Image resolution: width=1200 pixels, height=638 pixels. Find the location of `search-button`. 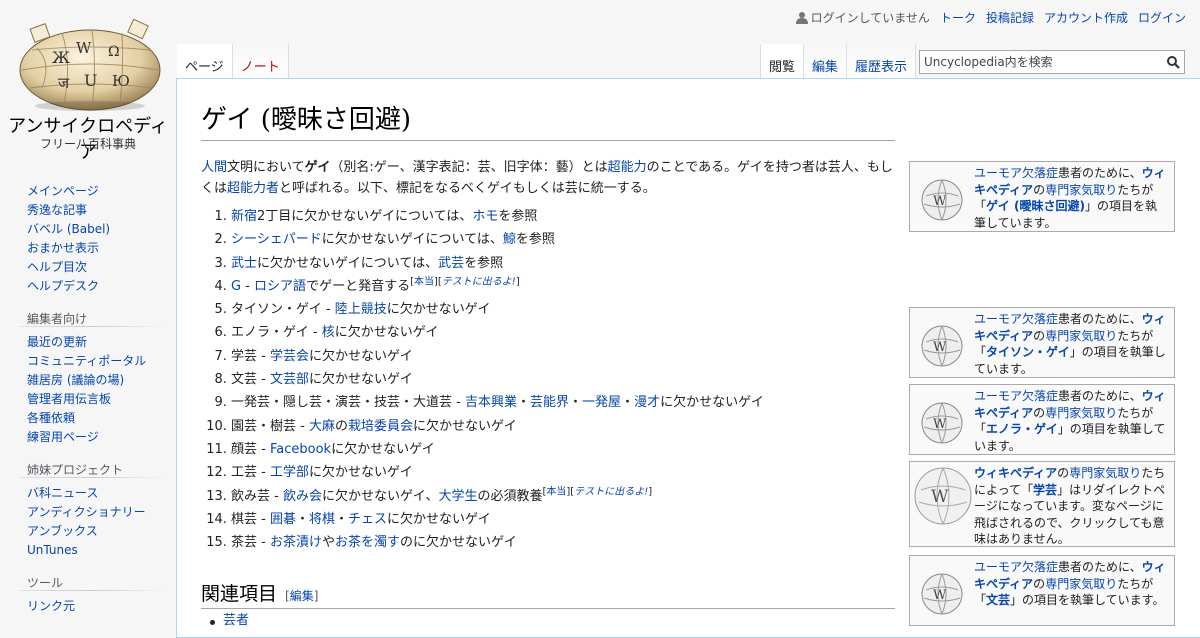

search-button is located at coordinates (1173, 62).